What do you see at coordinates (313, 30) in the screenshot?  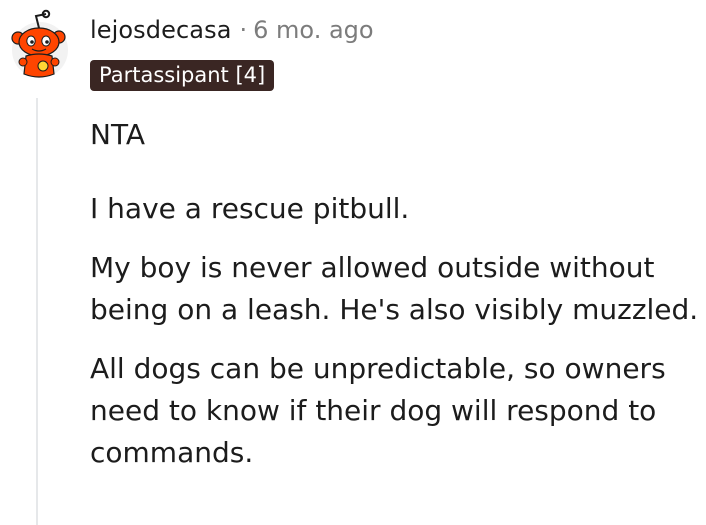 I see `timestamp: 6 mo. ago` at bounding box center [313, 30].